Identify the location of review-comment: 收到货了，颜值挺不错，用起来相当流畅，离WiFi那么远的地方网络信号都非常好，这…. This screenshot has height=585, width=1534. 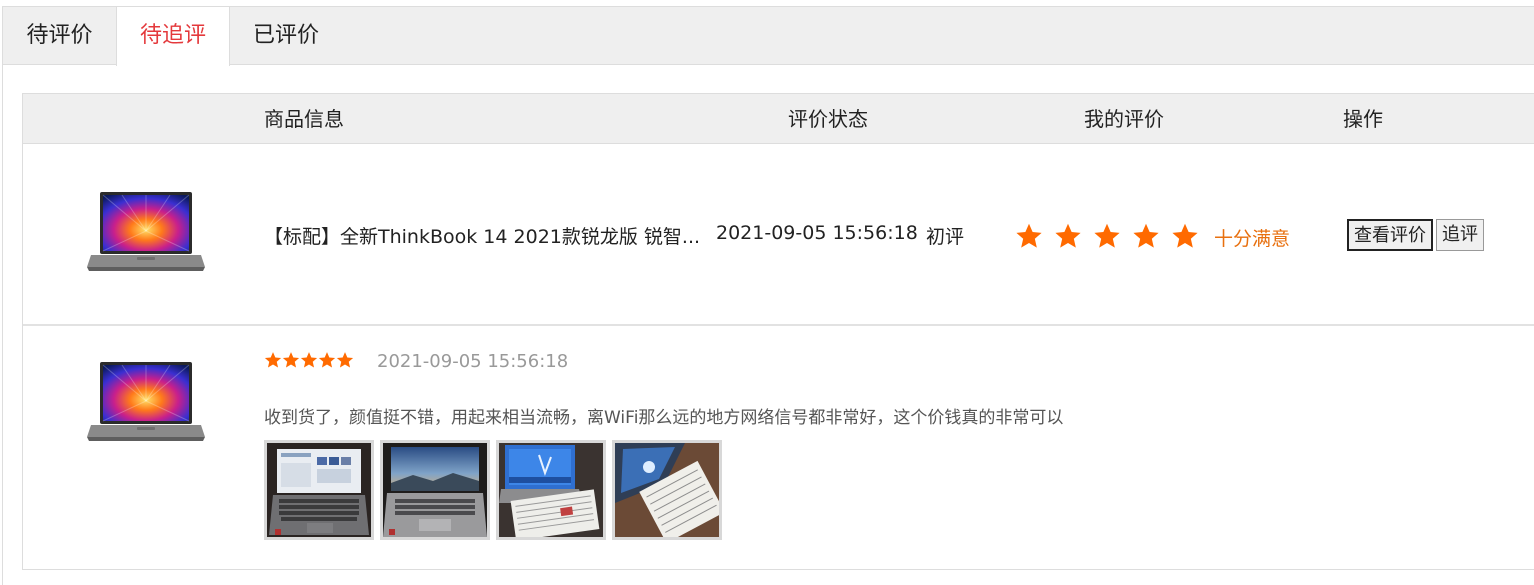
(664, 418).